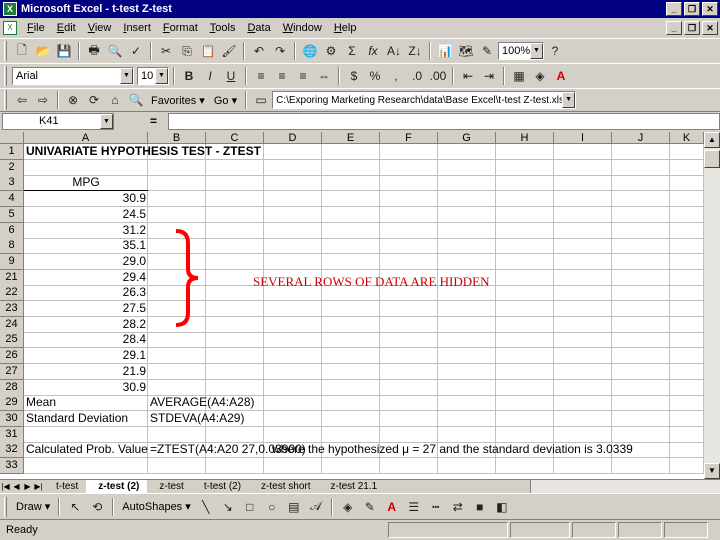 This screenshot has height=540, width=720. Describe the element at coordinates (468, 76) in the screenshot. I see `decrease-indent-icon: ⇤` at that location.